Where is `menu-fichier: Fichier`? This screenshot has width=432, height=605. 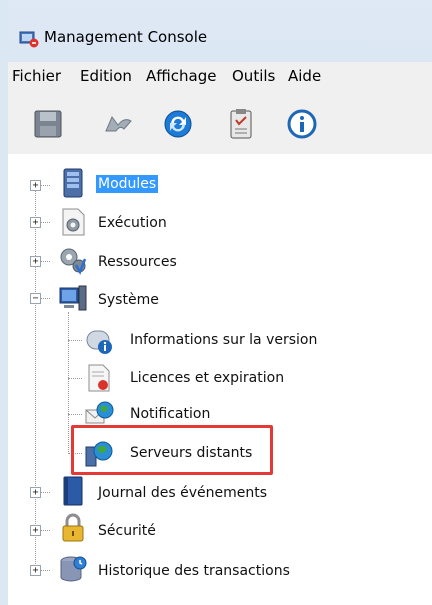
menu-fichier: Fichier is located at coordinates (36, 76).